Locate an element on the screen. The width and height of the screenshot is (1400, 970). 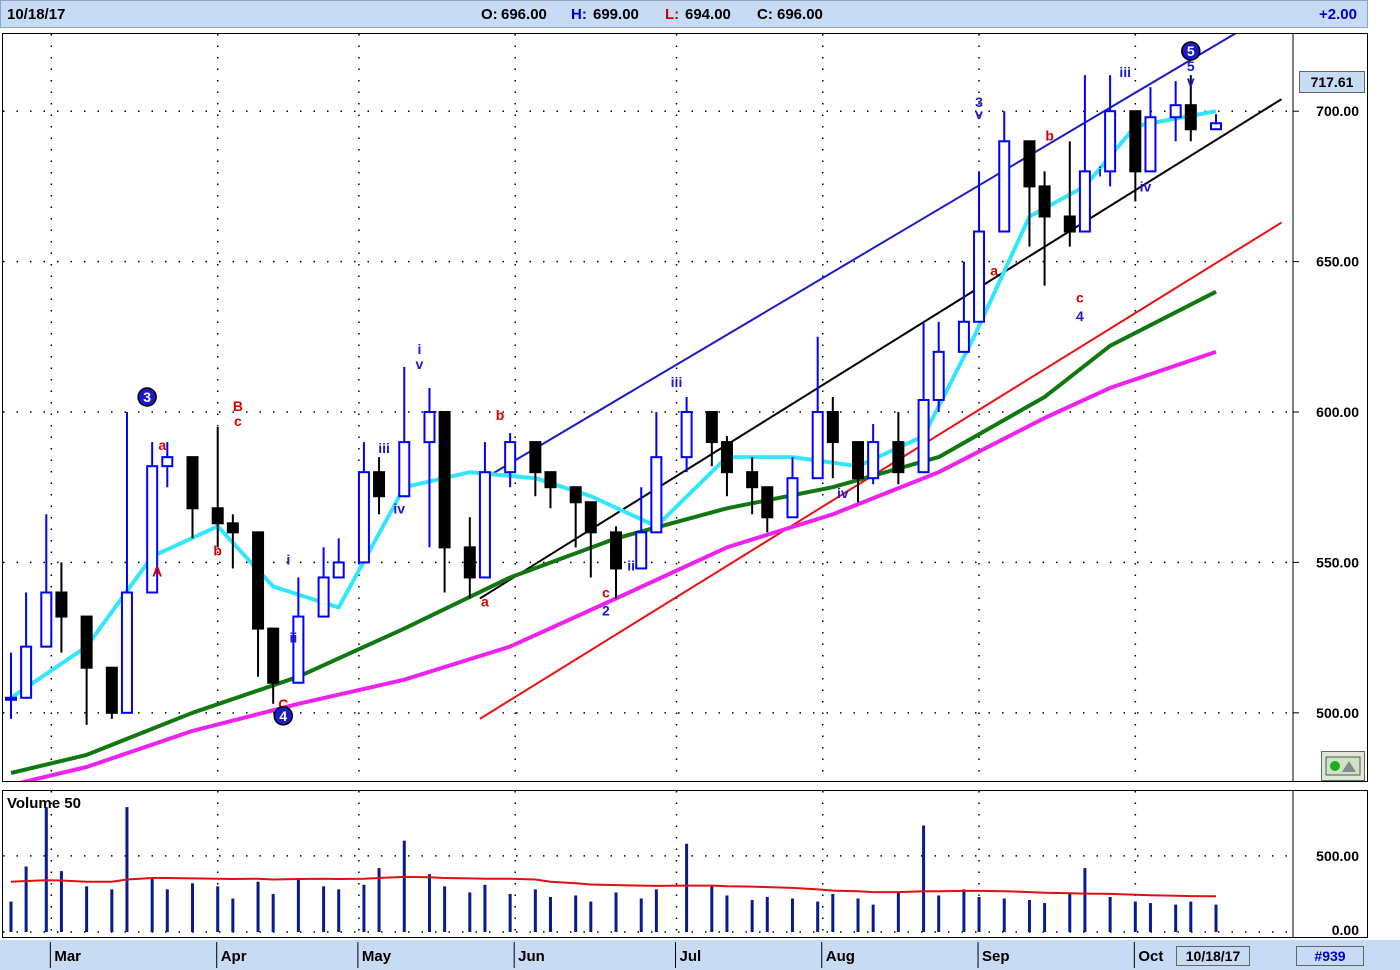
wave-label: A is located at coordinates (157, 571).